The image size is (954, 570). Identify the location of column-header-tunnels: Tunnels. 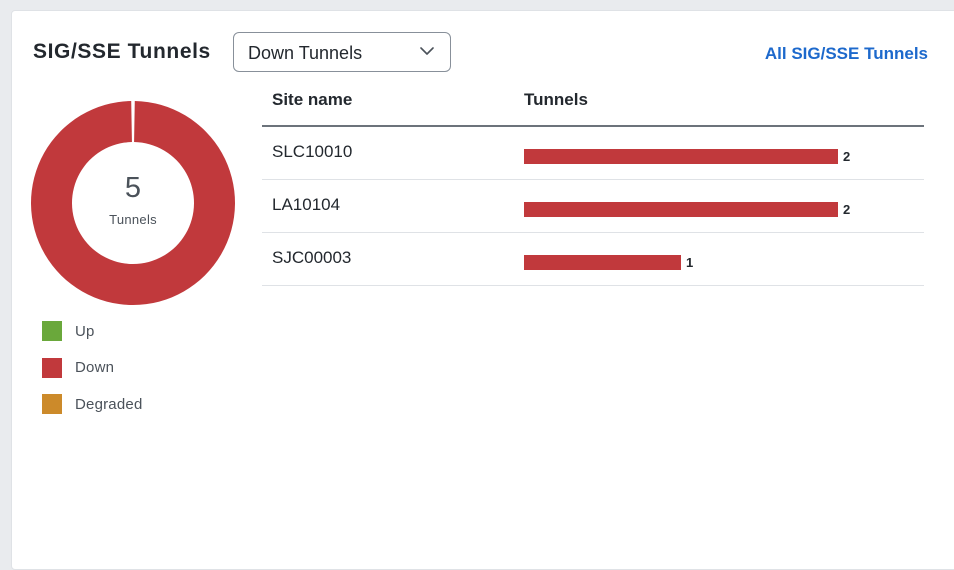
(556, 100).